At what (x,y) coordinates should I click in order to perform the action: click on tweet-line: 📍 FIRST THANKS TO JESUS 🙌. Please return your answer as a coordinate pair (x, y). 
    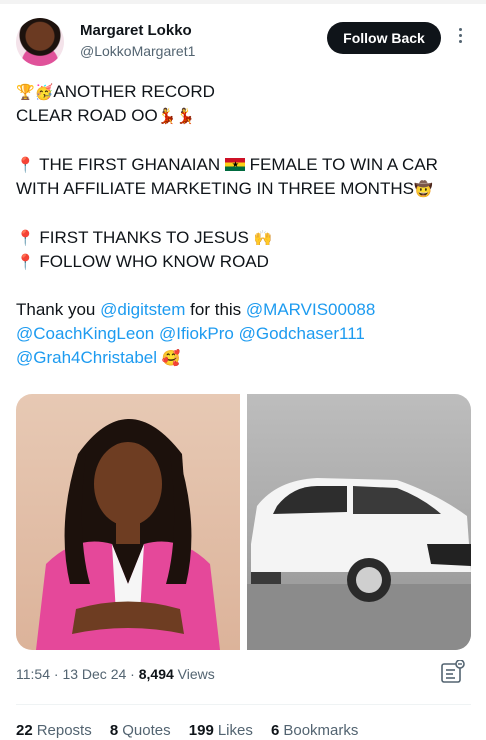
    Looking at the image, I should click on (244, 238).